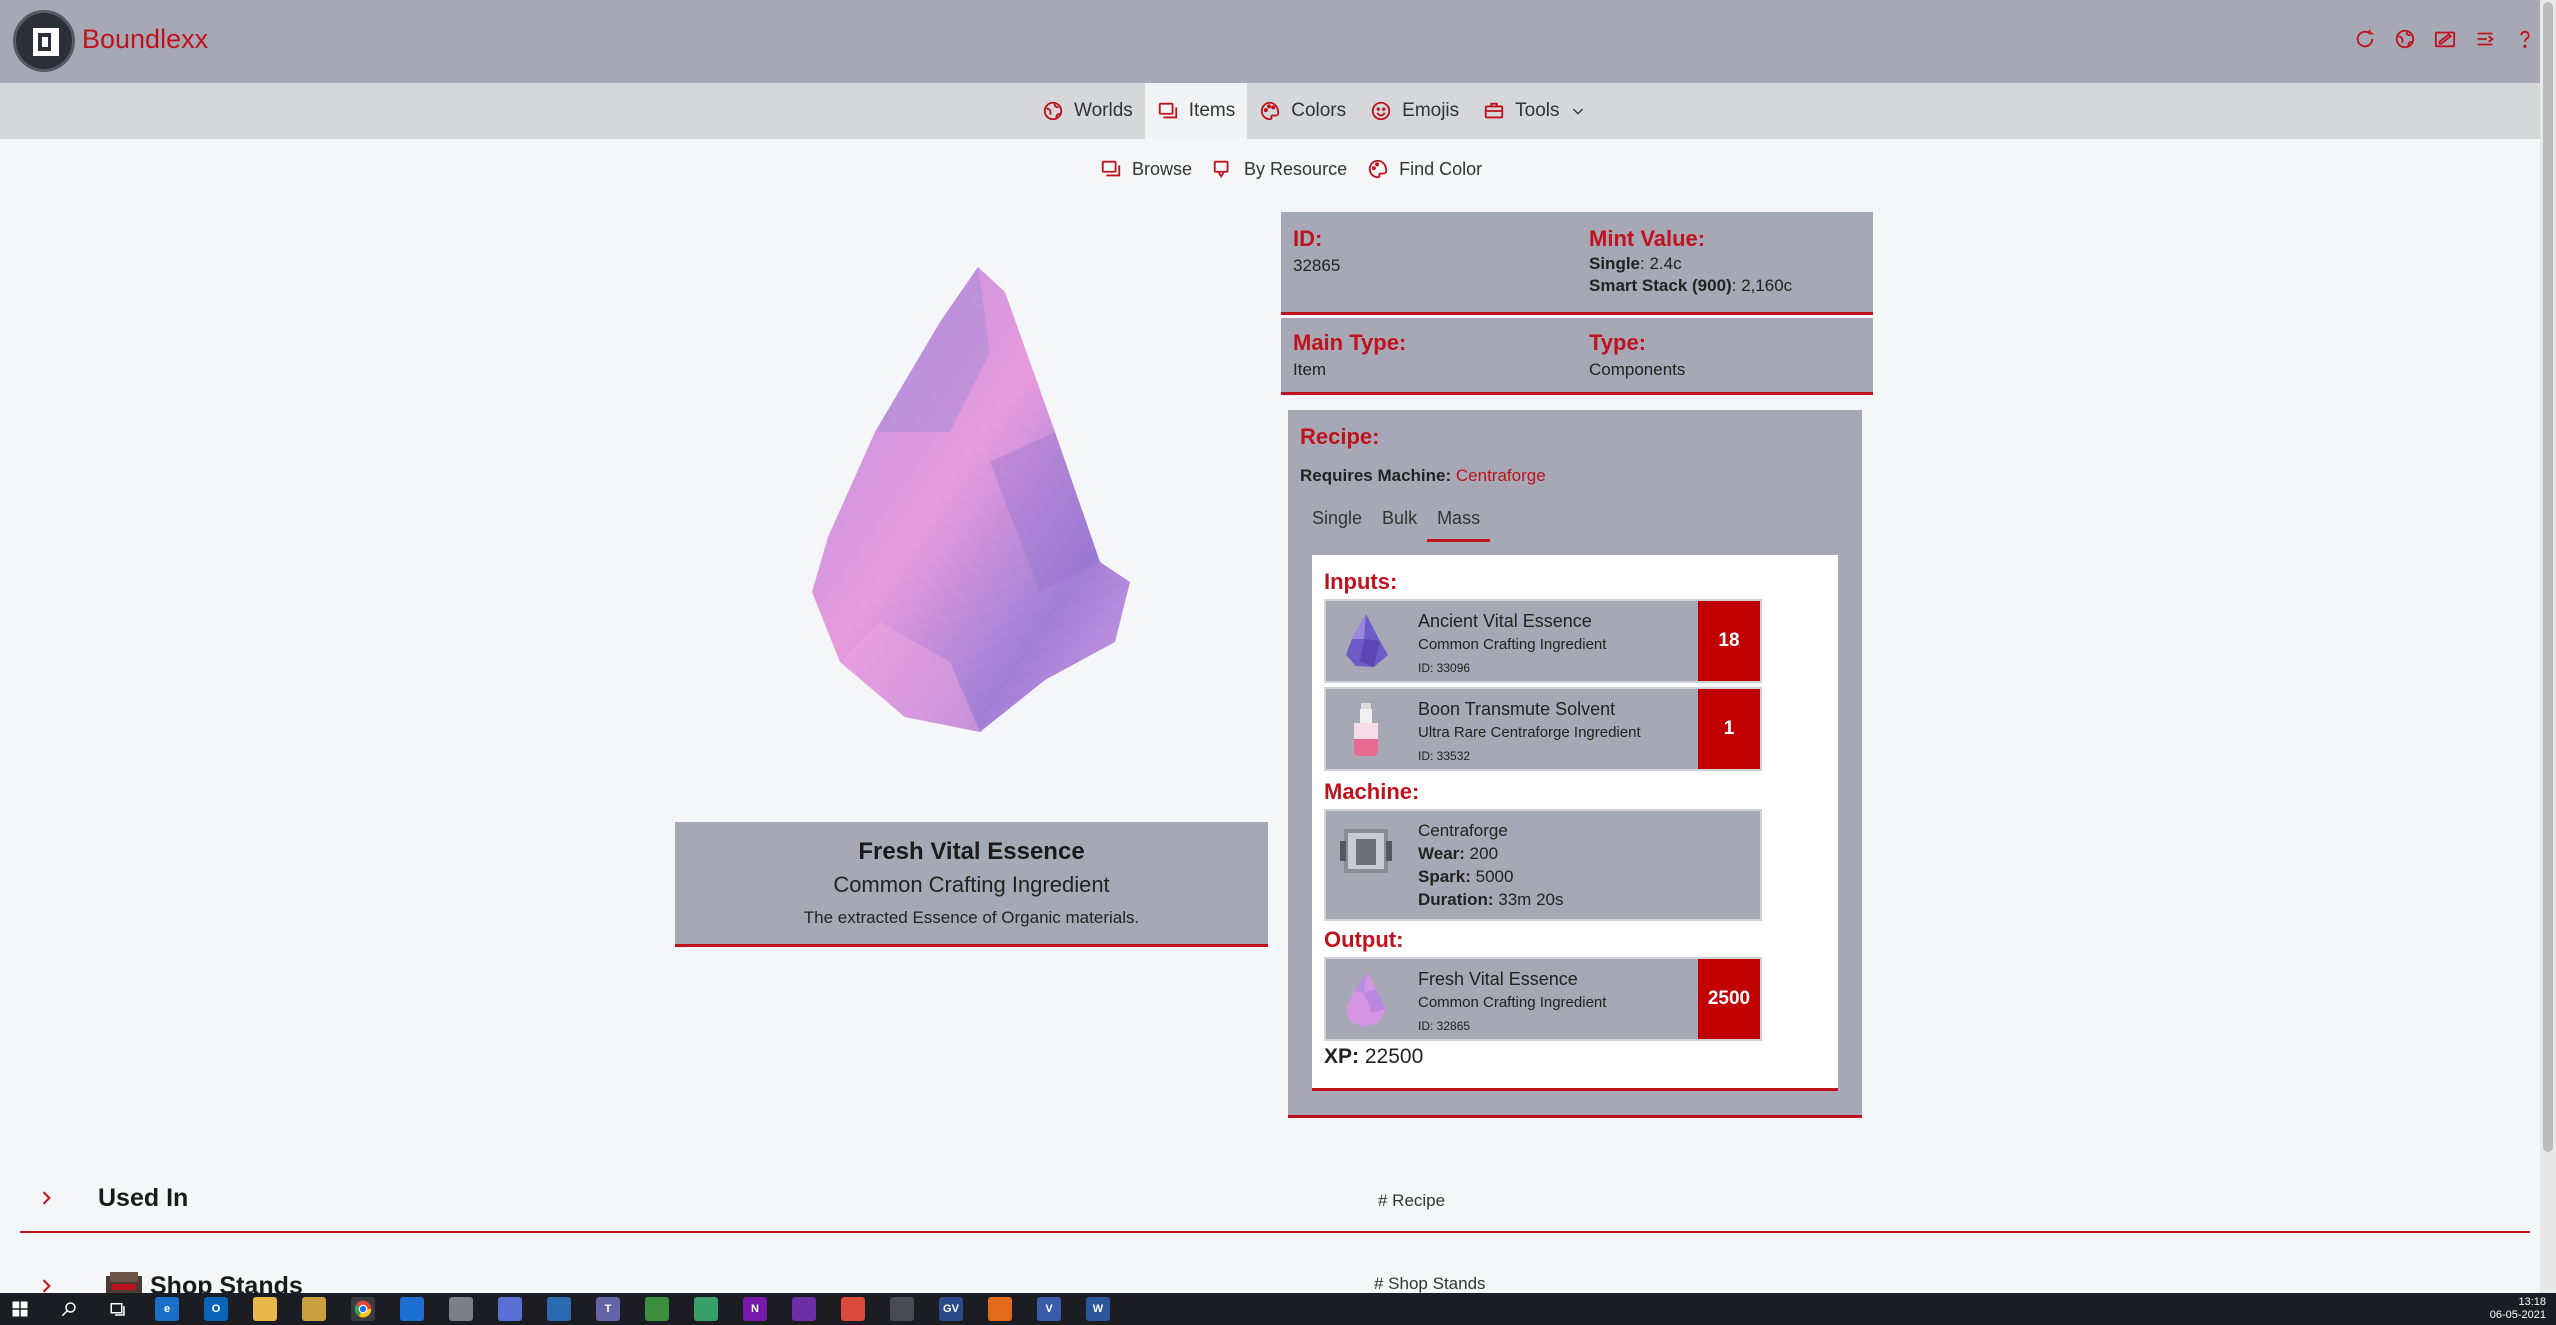 This screenshot has width=2556, height=1325. What do you see at coordinates (216, 1309) in the screenshot?
I see `outlook-icon: O` at bounding box center [216, 1309].